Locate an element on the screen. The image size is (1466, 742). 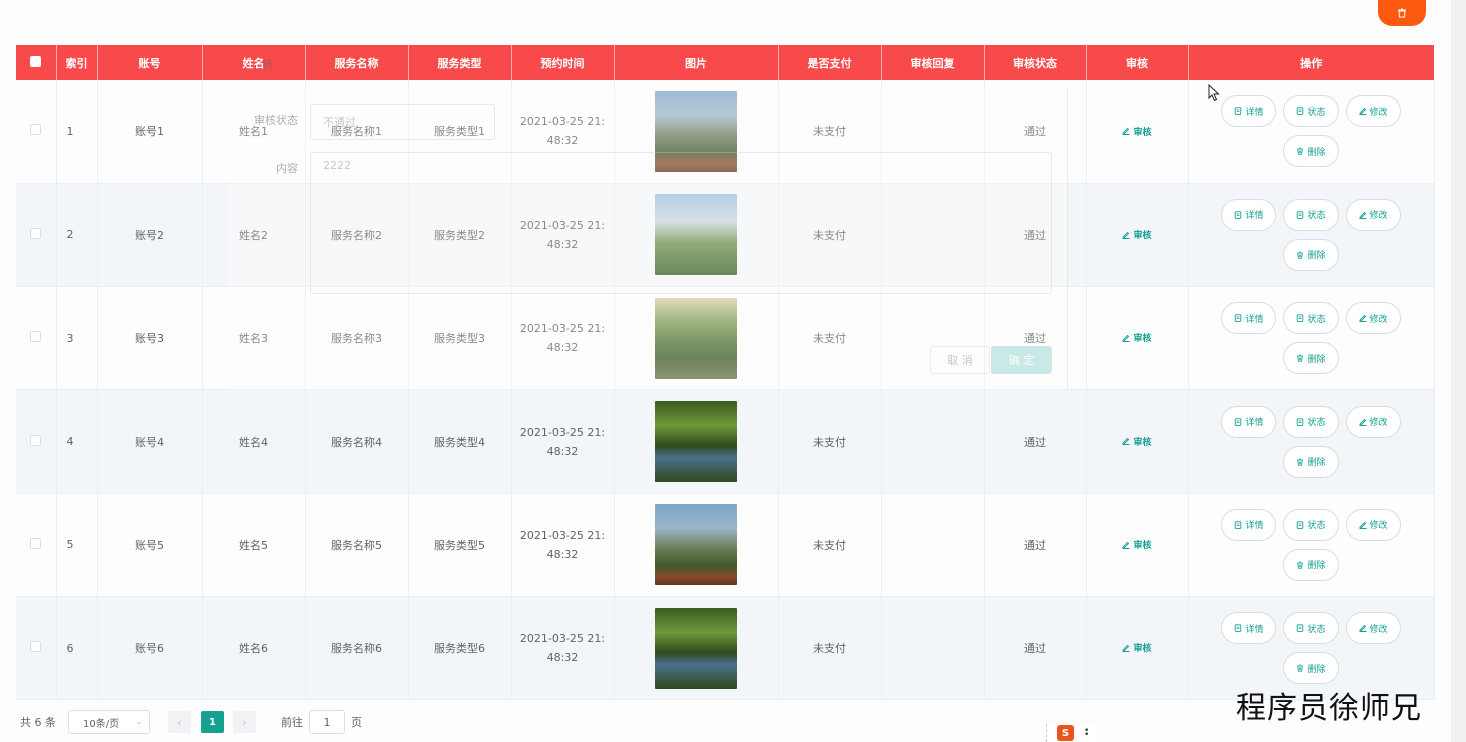
next-page-button: › is located at coordinates (244, 722).